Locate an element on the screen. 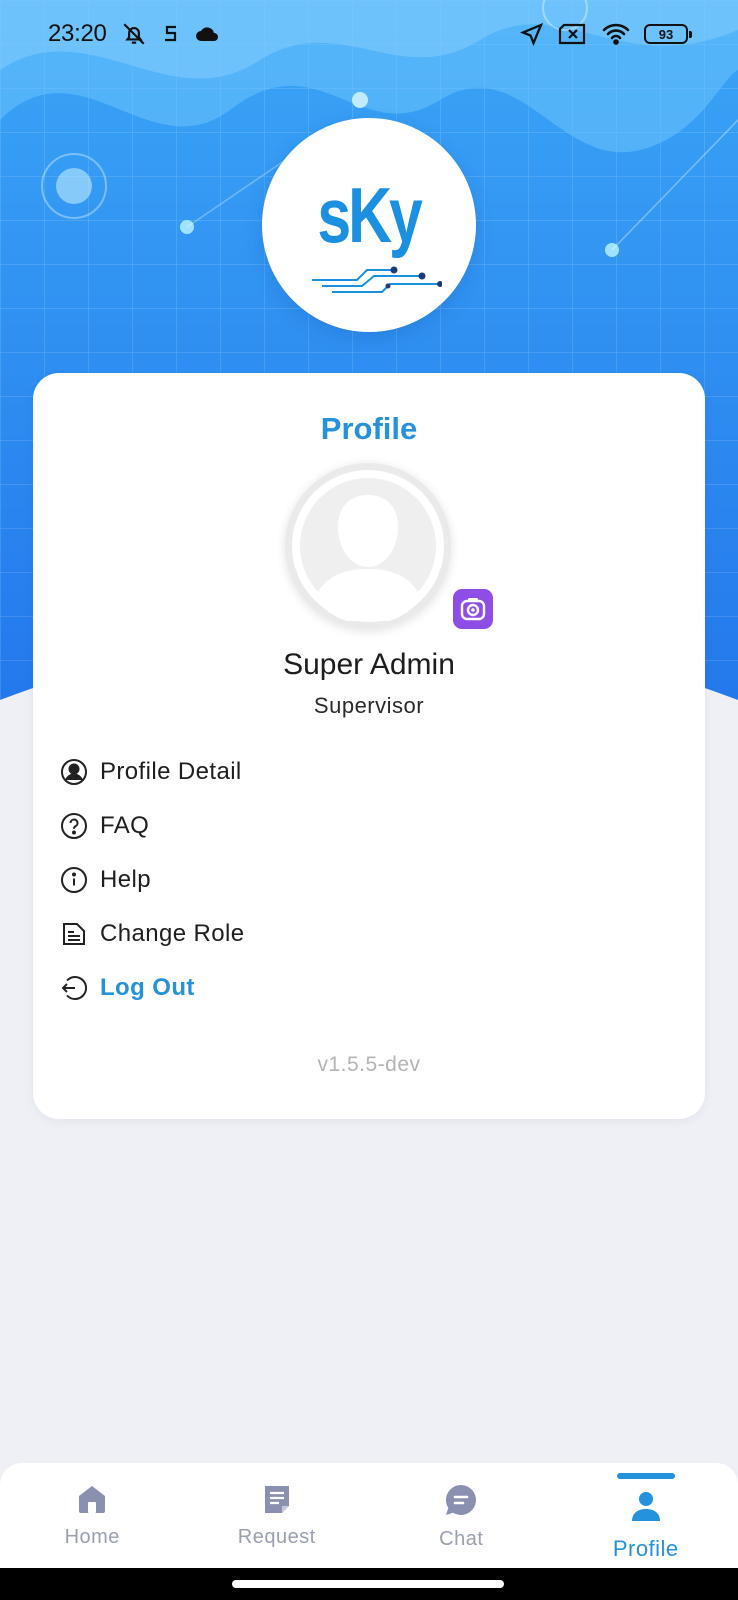  user-name: Super Admin is located at coordinates (369, 664).